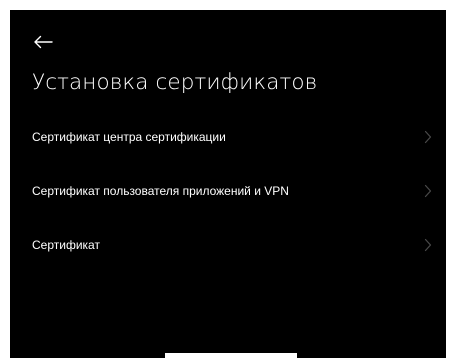 This screenshot has width=449, height=358. I want to click on back-button, so click(43, 42).